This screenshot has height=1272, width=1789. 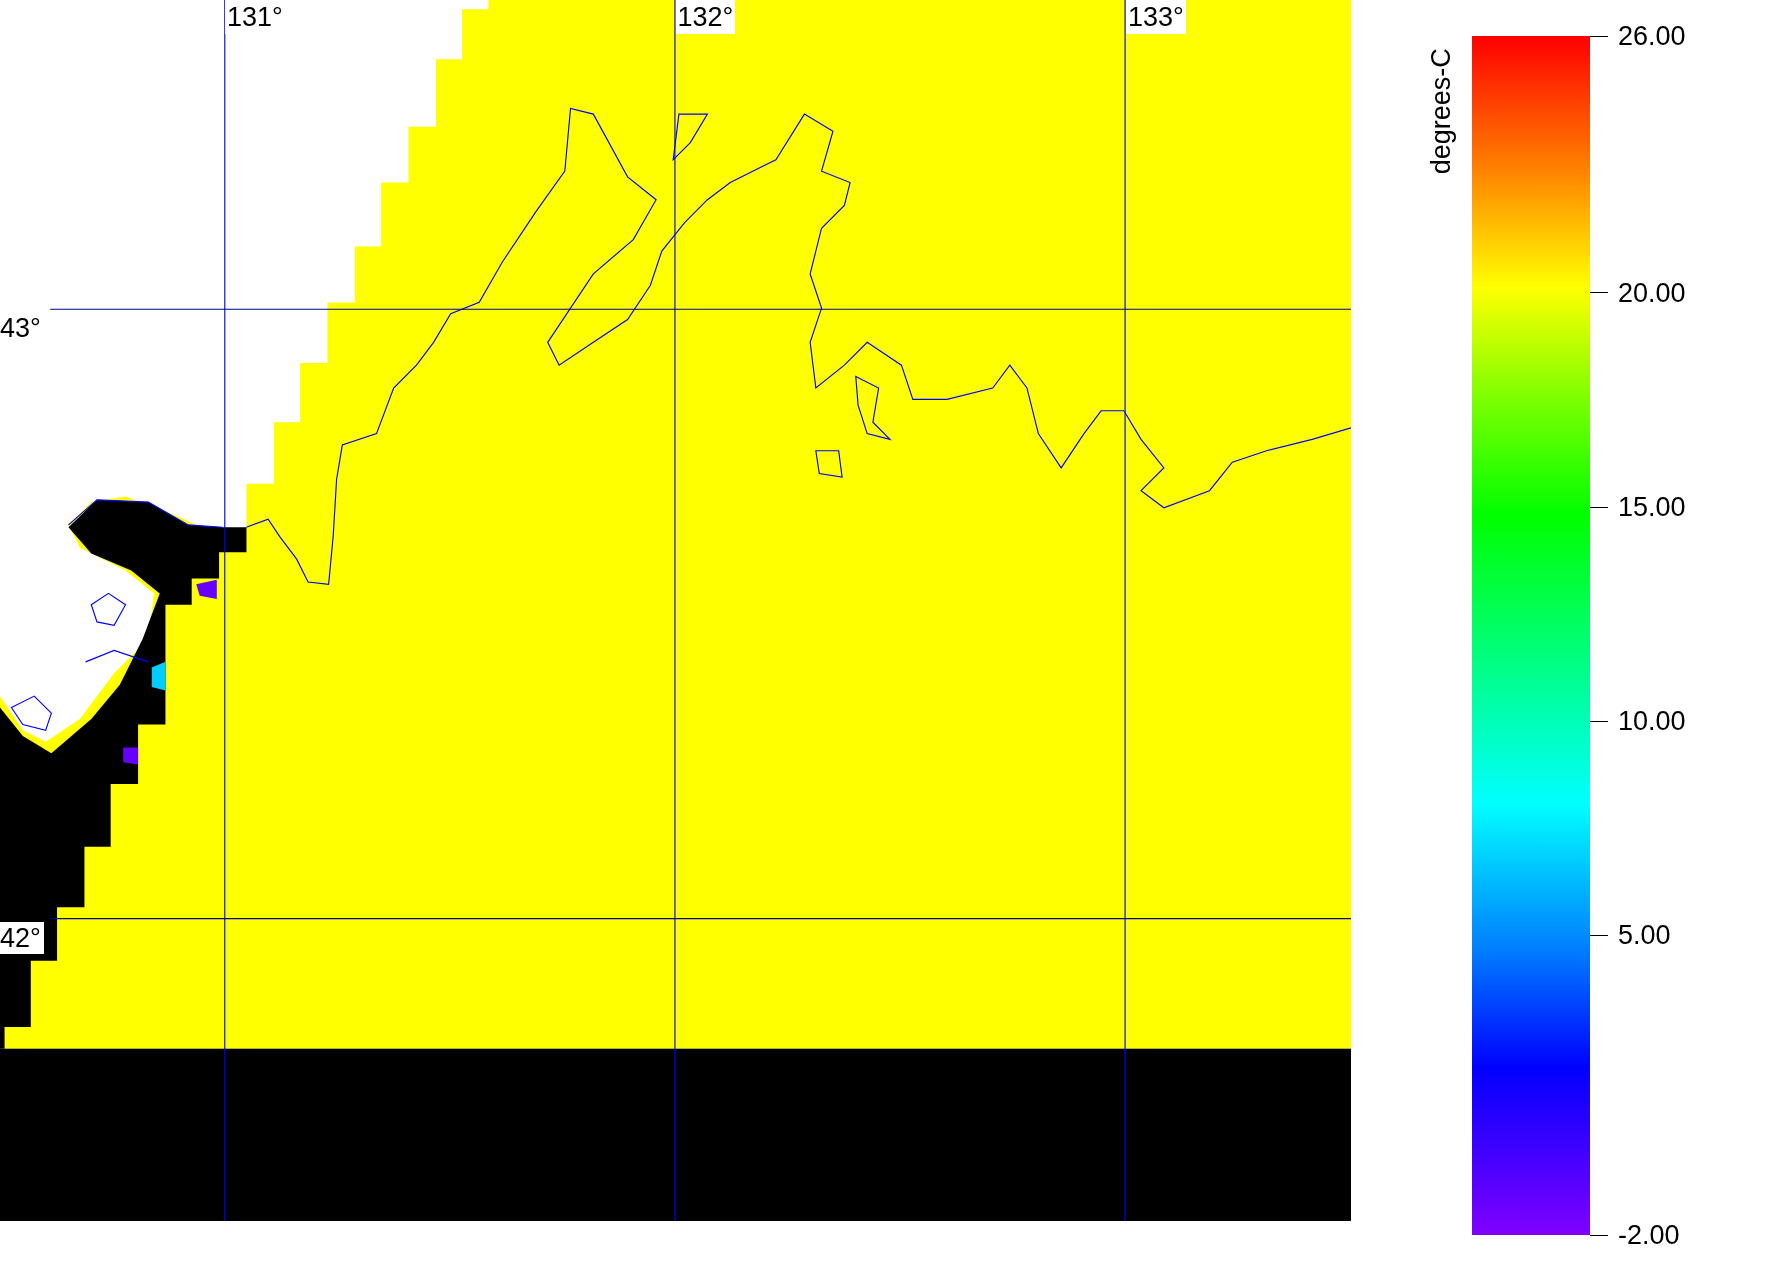 I want to click on colorbar-tick-label: 5.00, so click(x=1644, y=936).